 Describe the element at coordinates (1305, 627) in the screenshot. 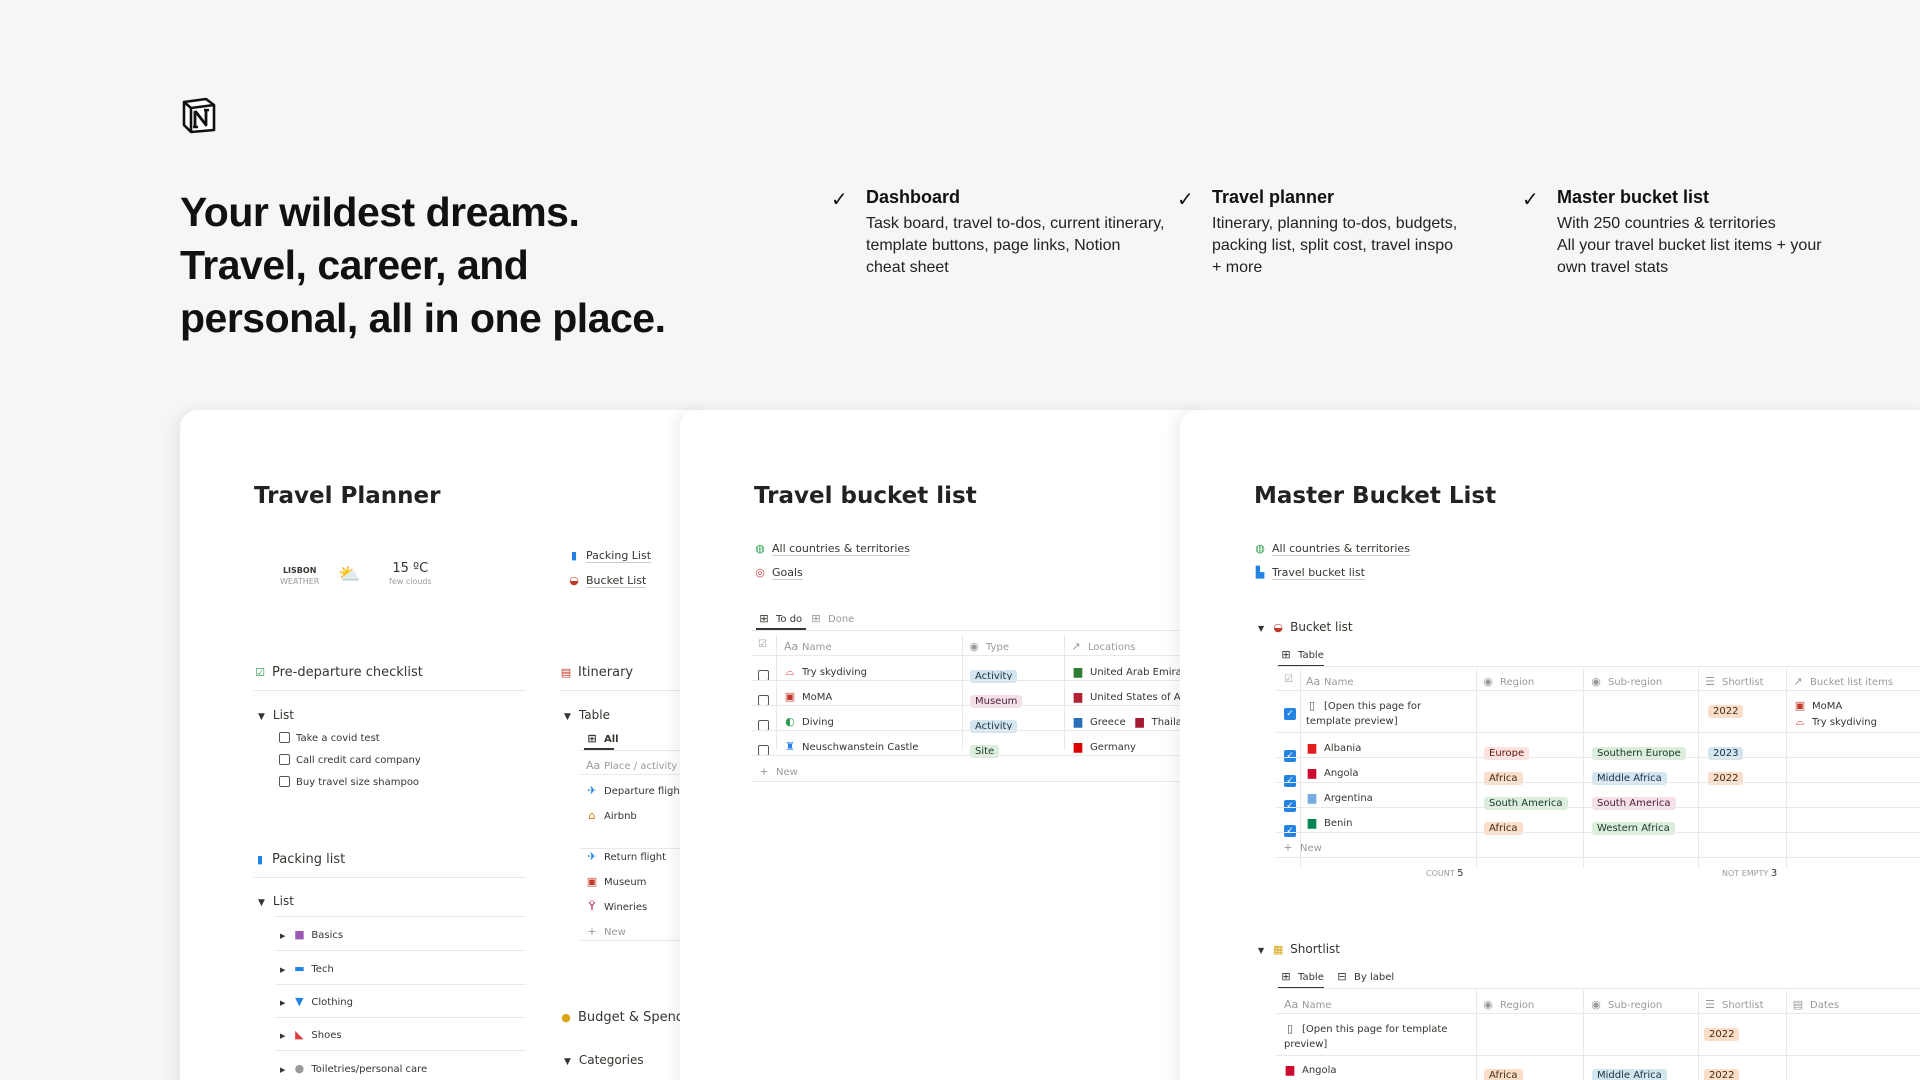

I see `section-bucket-list: ▼ ◒ Bucket list` at that location.